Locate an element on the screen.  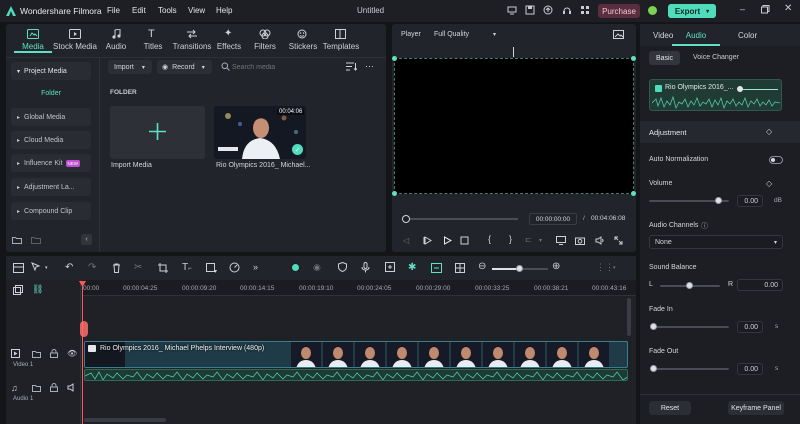
split-icon: ✂ is located at coordinates (138, 267).